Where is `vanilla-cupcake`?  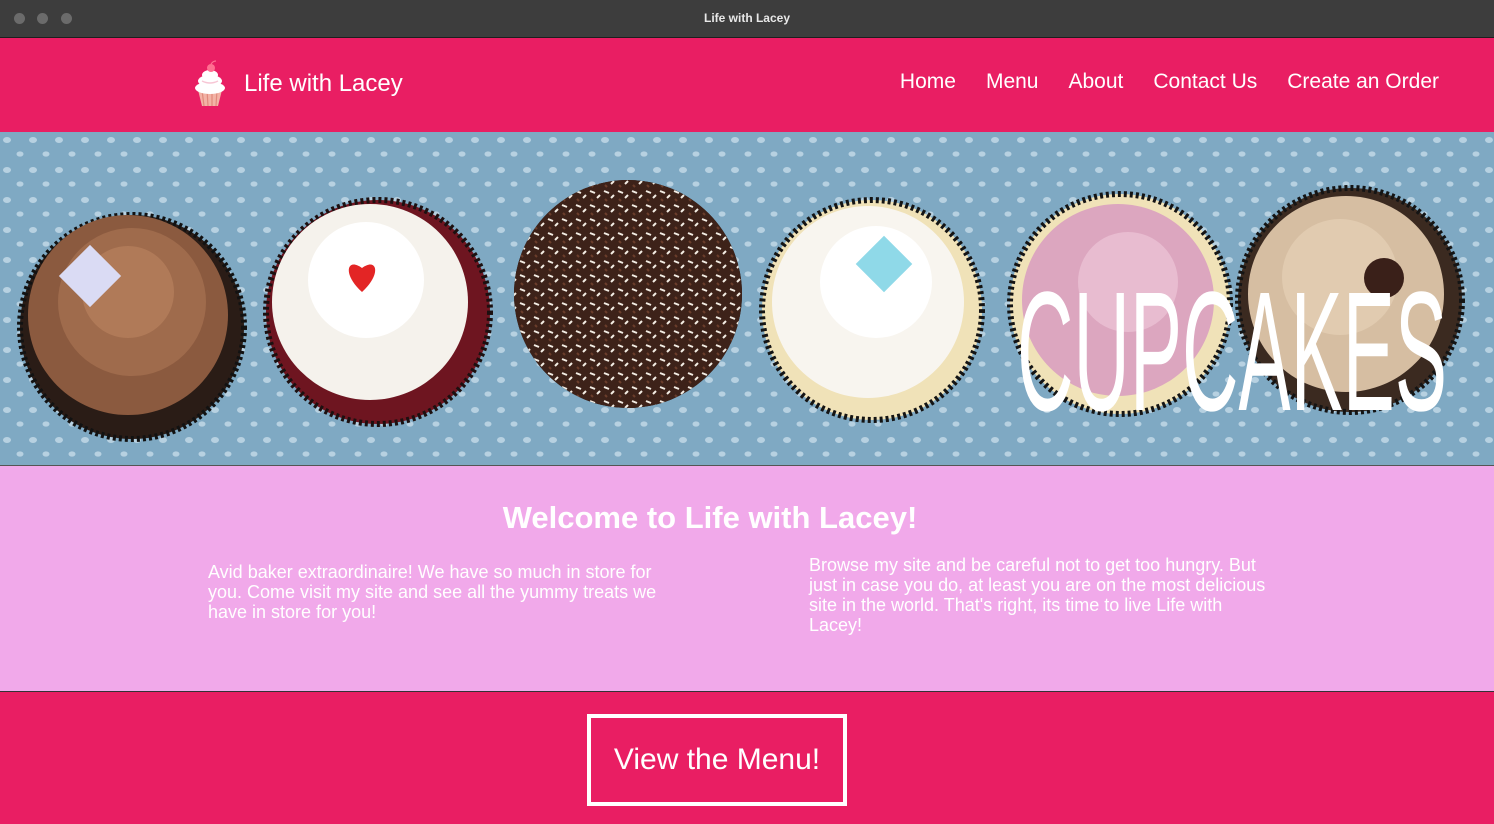
vanilla-cupcake is located at coordinates (872, 310).